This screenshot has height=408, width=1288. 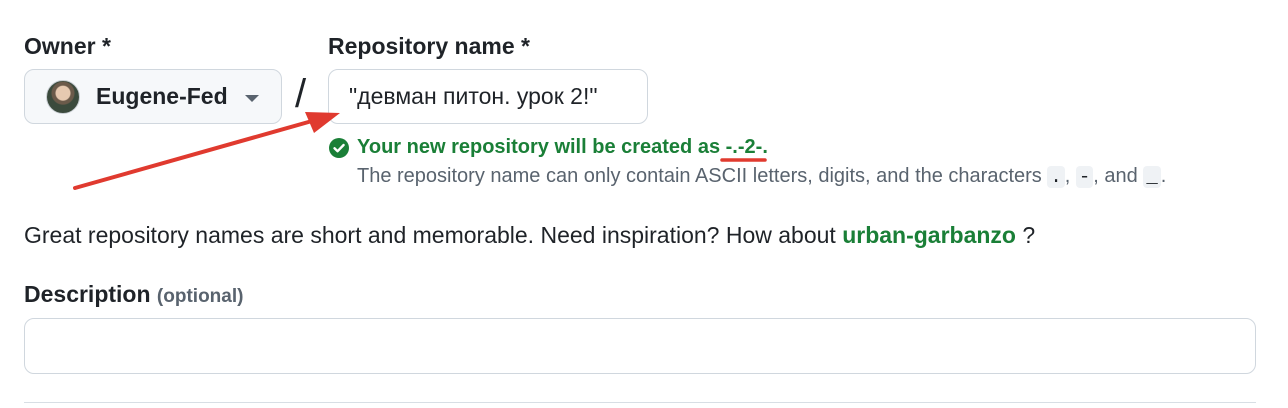 What do you see at coordinates (193, 154) in the screenshot?
I see `annotation-arrow-line` at bounding box center [193, 154].